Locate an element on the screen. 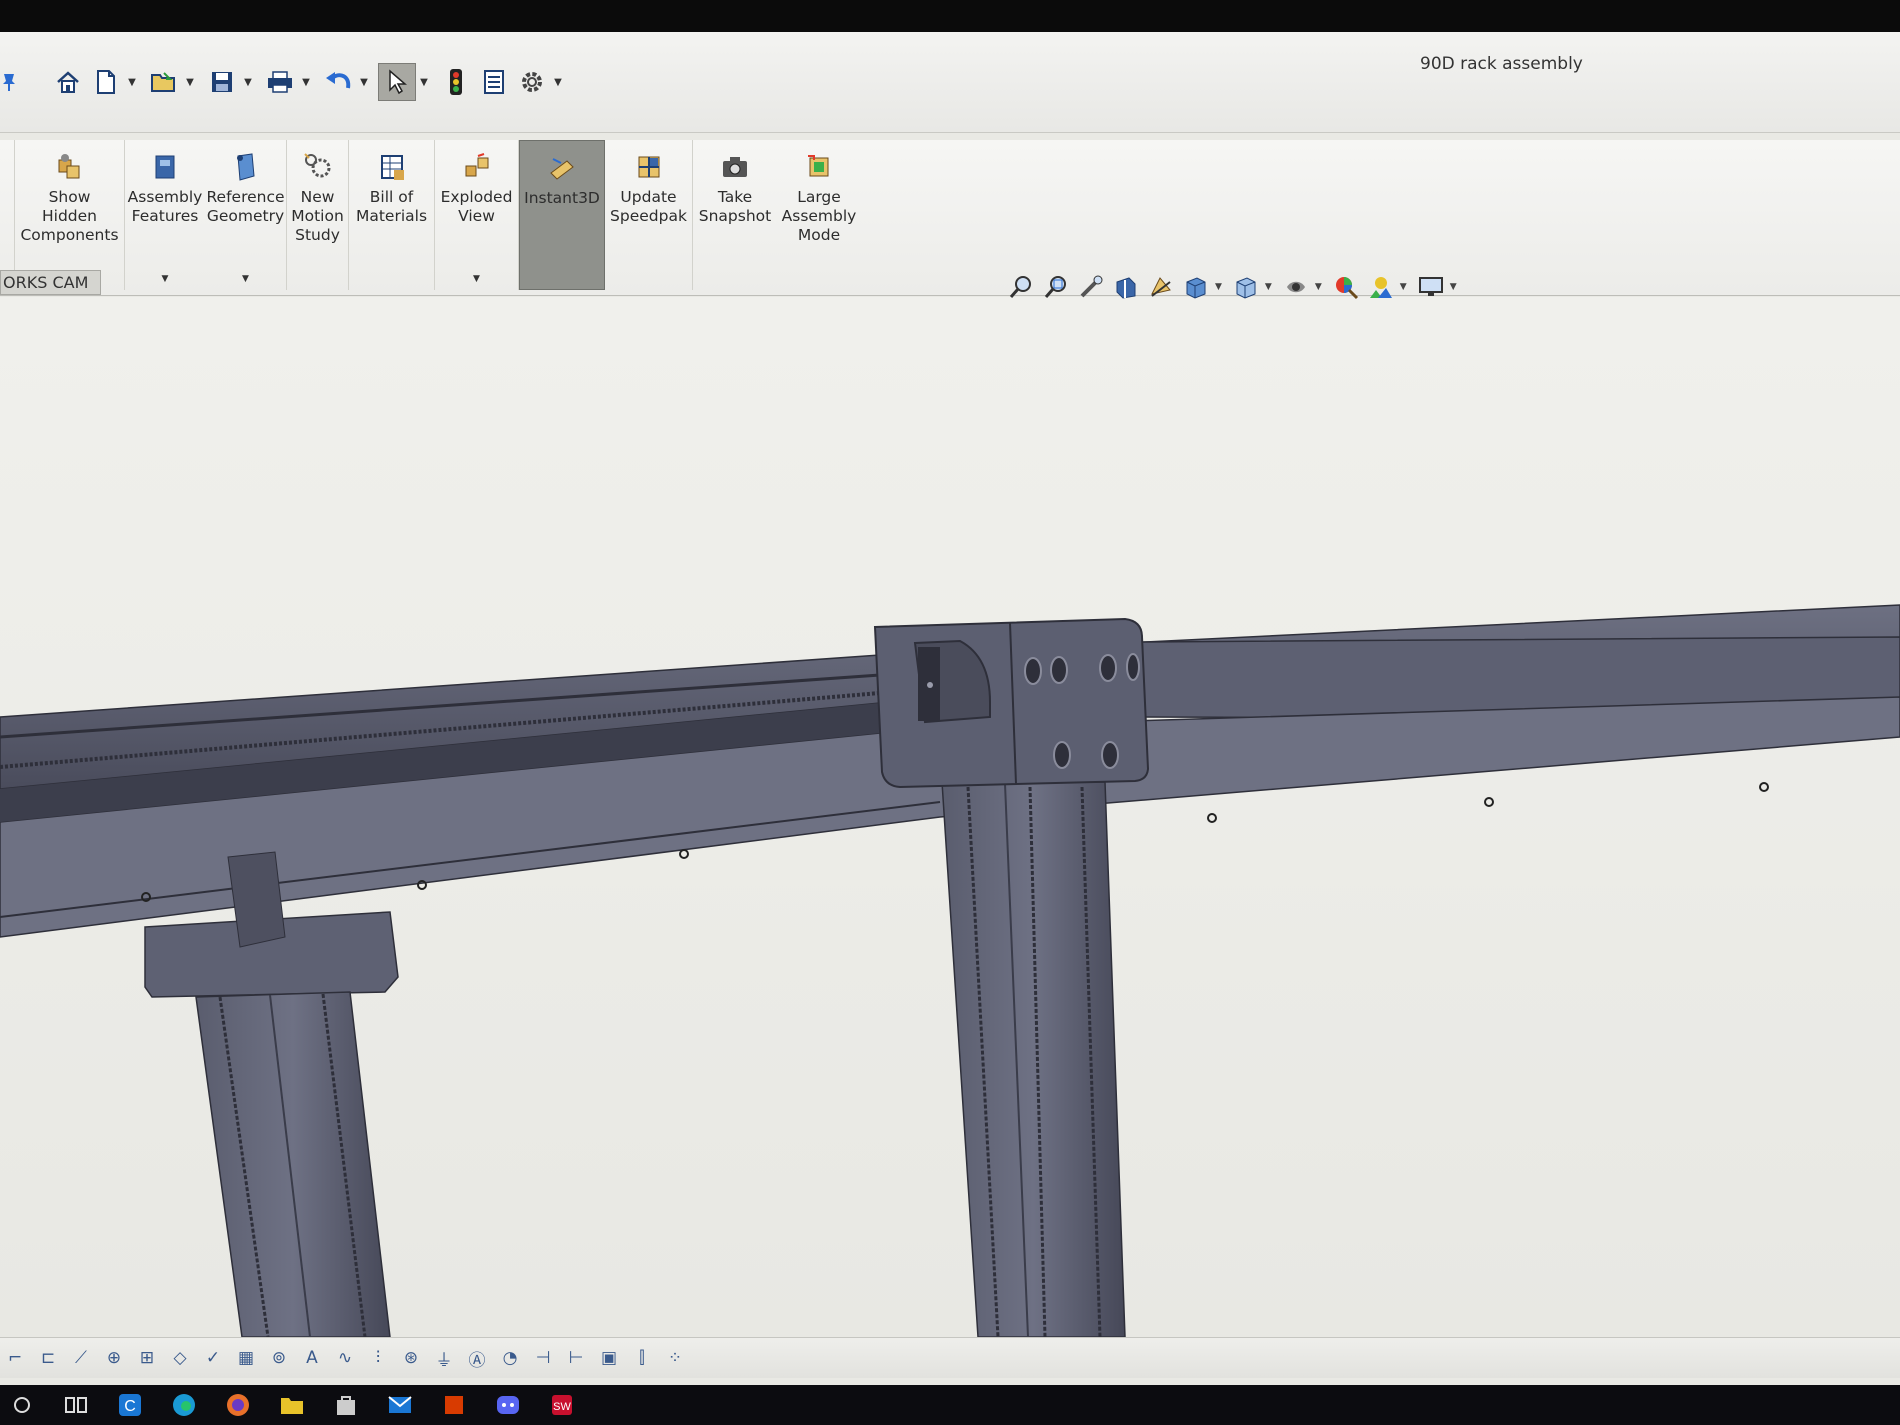 Image resolution: width=1900 pixels, height=1425 pixels. assembly-features-dropdown-chevron-icon: ▼ is located at coordinates (165, 279).